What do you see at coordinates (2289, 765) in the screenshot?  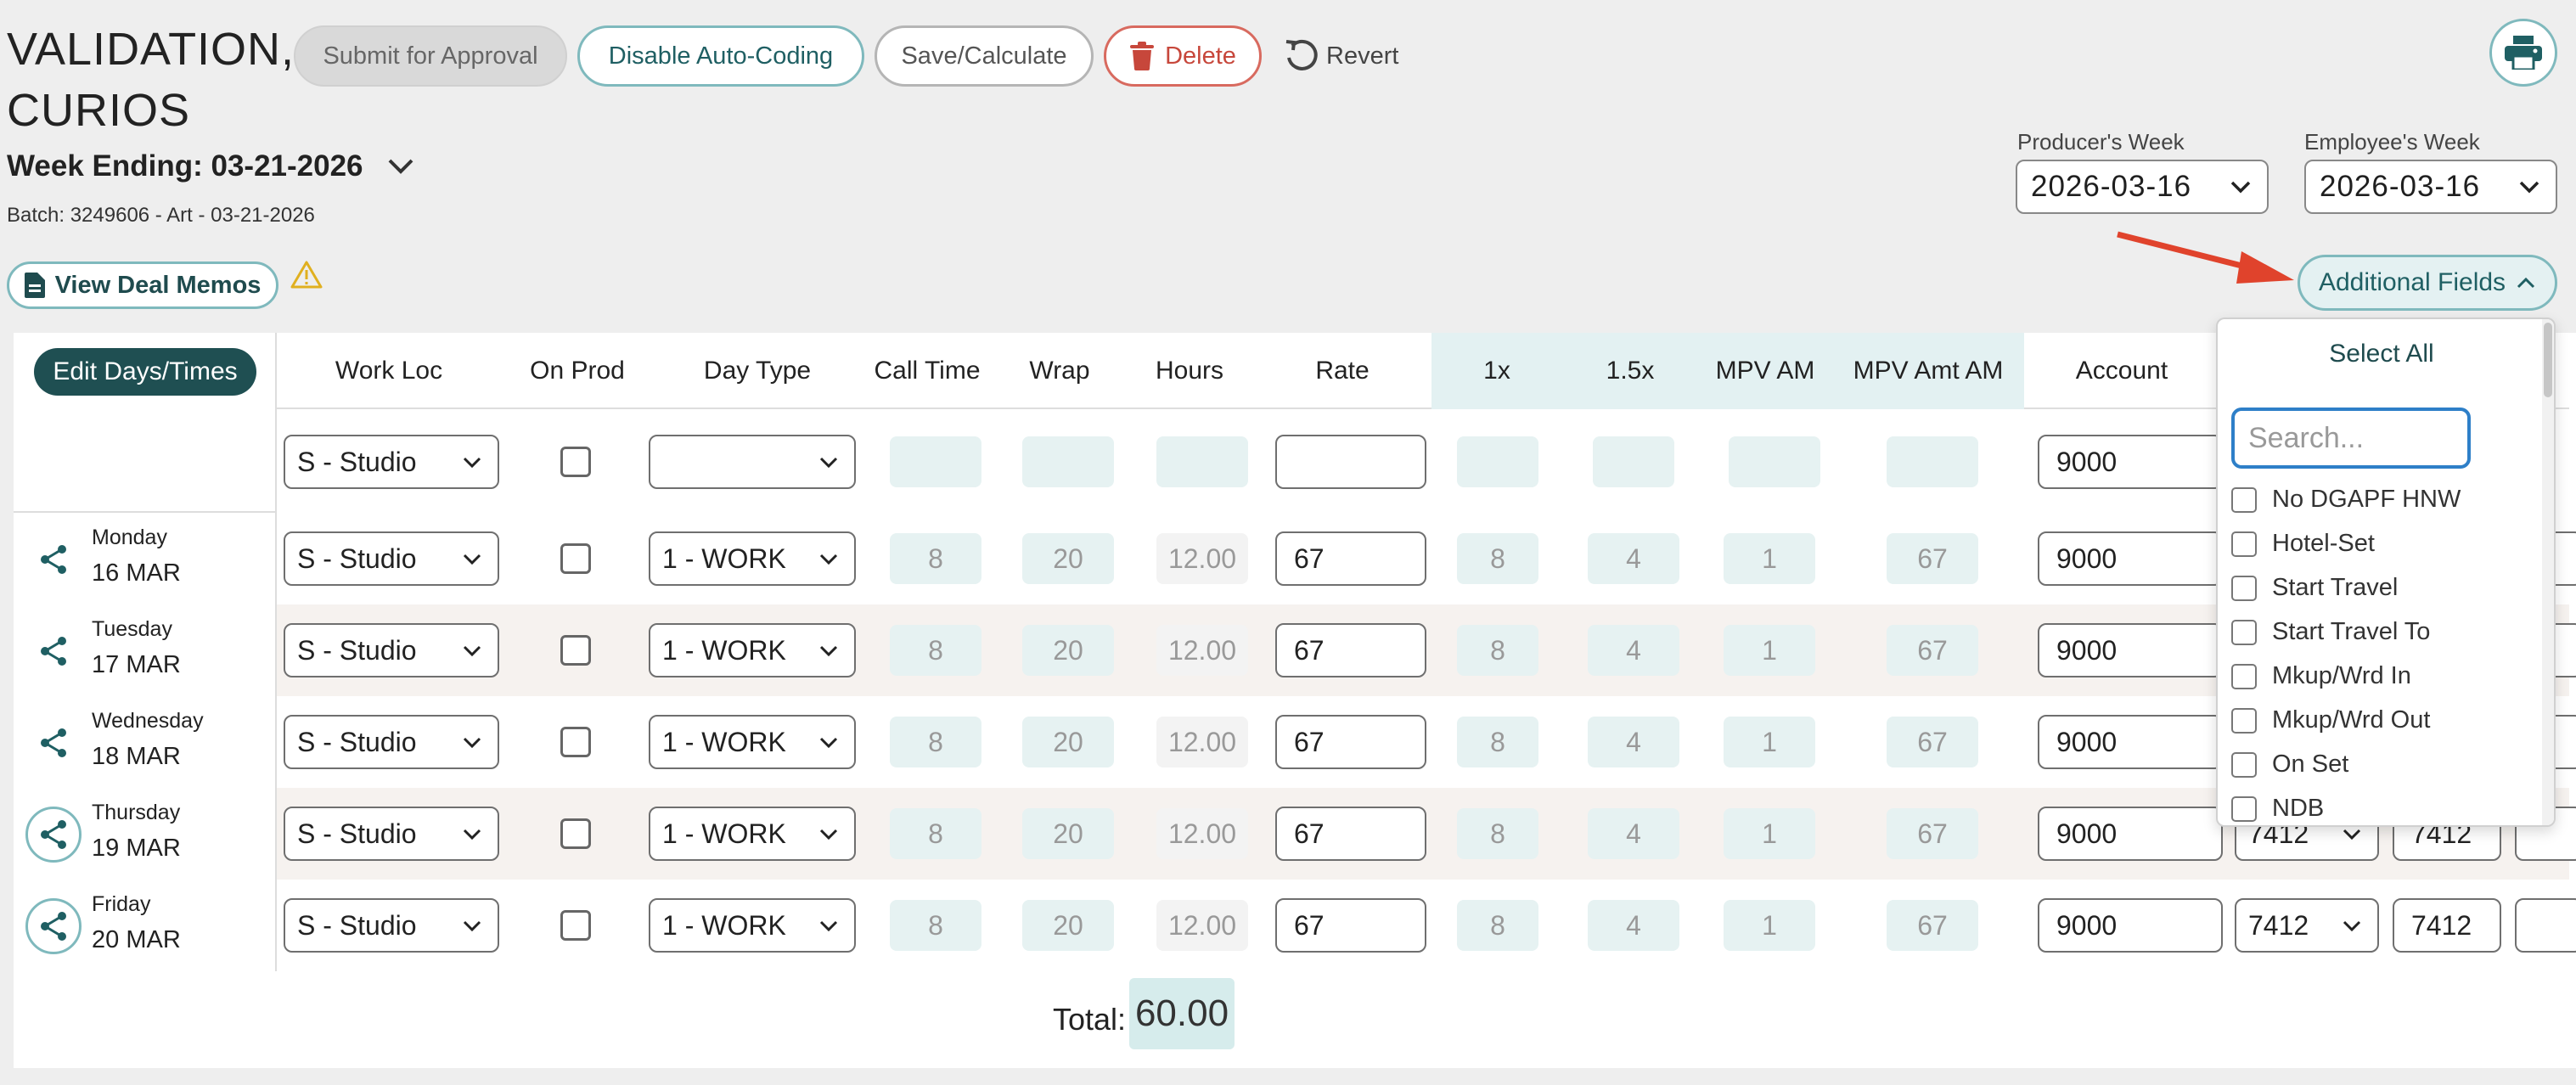 I see `field-option: On Set` at bounding box center [2289, 765].